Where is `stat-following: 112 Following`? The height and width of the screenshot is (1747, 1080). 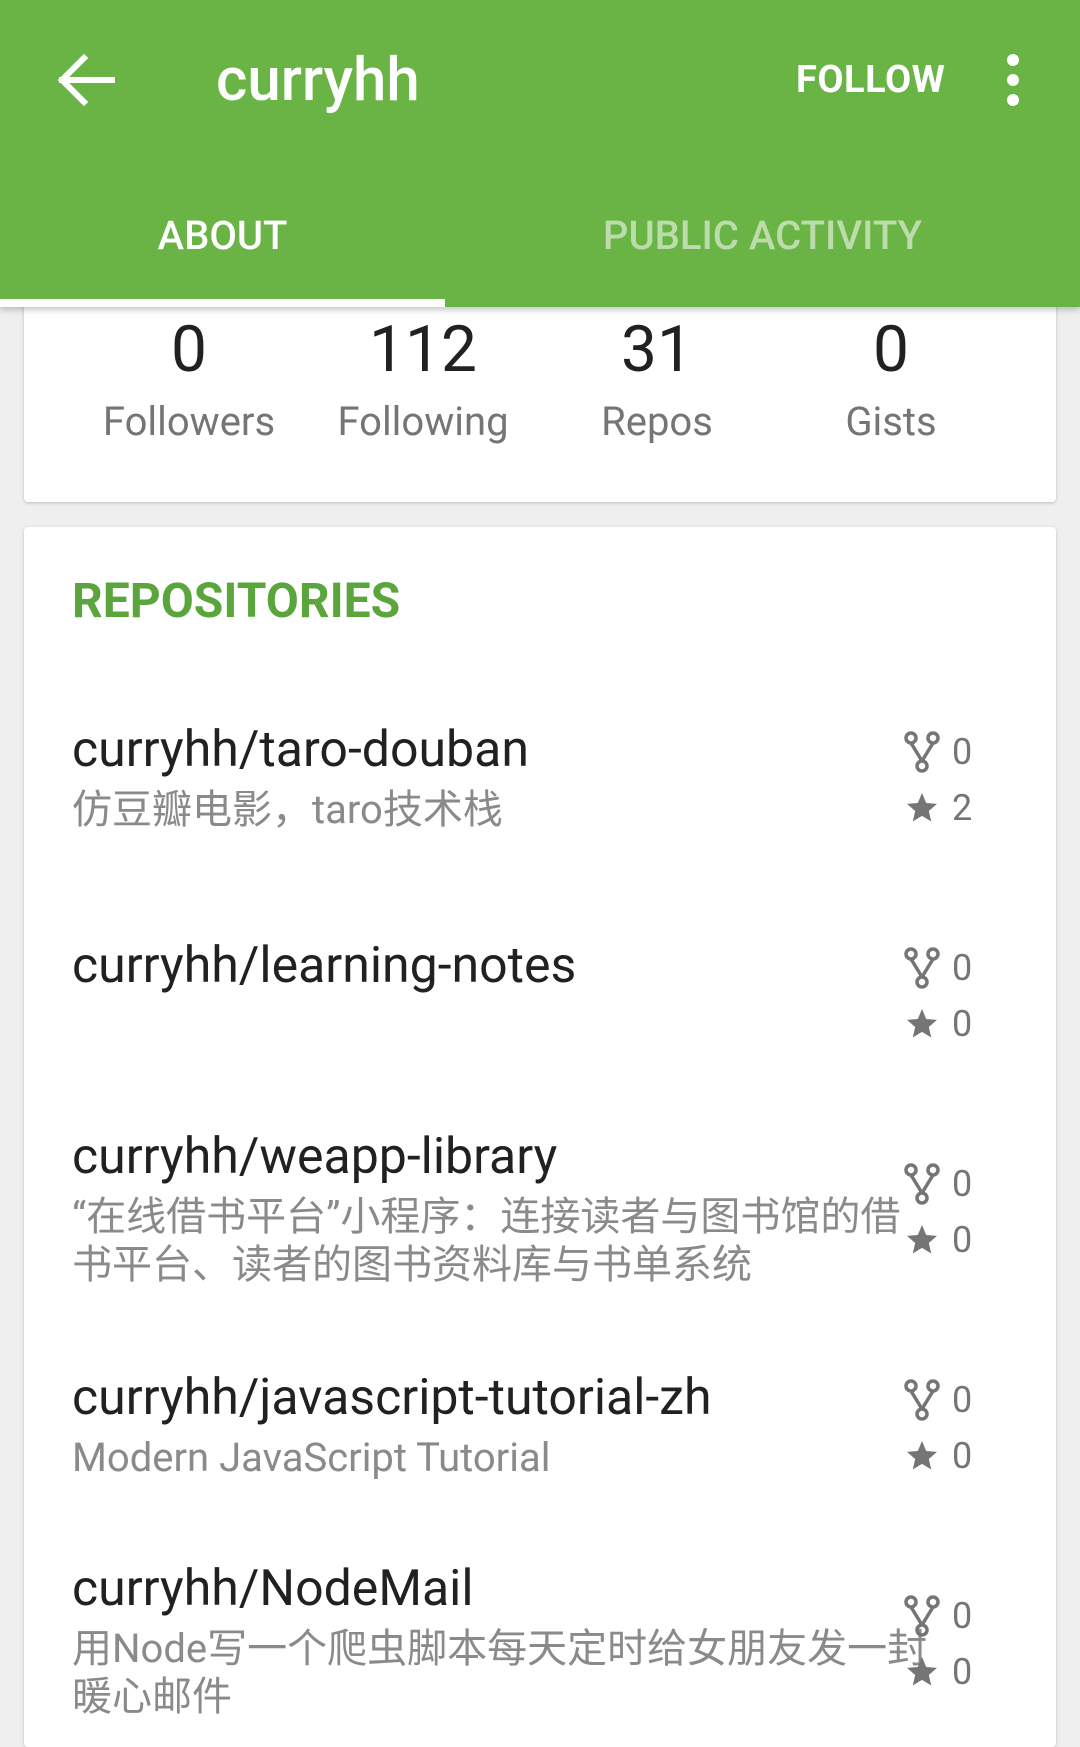
stat-following: 112 Following is located at coordinates (423, 377).